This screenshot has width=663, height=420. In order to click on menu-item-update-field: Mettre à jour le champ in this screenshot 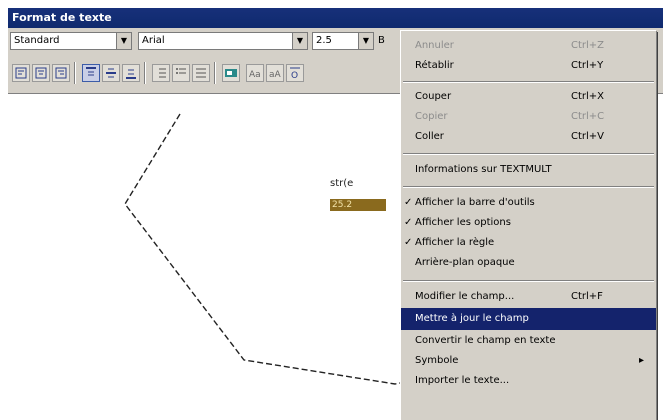, I will do `click(528, 319)`.